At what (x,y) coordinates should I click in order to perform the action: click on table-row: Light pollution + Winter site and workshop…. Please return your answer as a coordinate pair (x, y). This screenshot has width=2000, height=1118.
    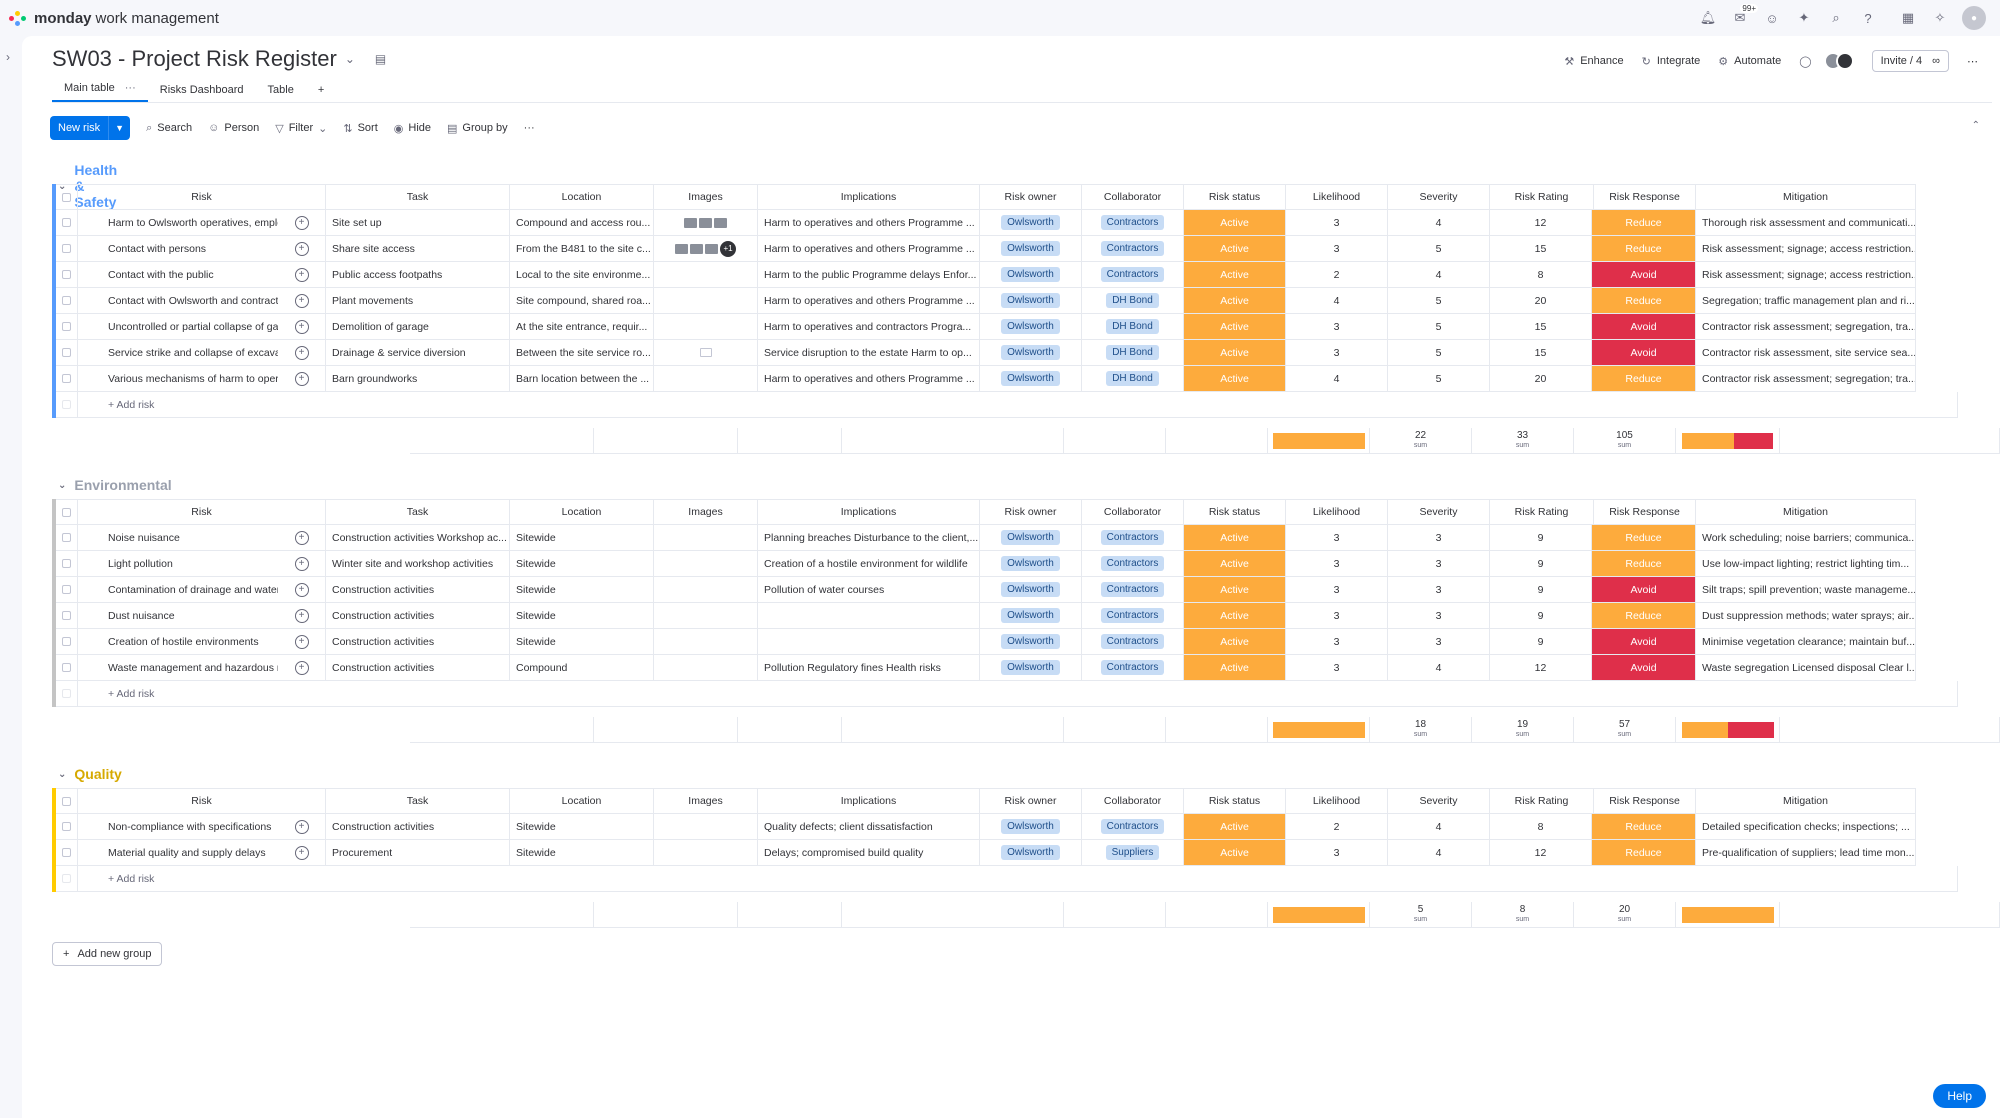
    Looking at the image, I should click on (986, 564).